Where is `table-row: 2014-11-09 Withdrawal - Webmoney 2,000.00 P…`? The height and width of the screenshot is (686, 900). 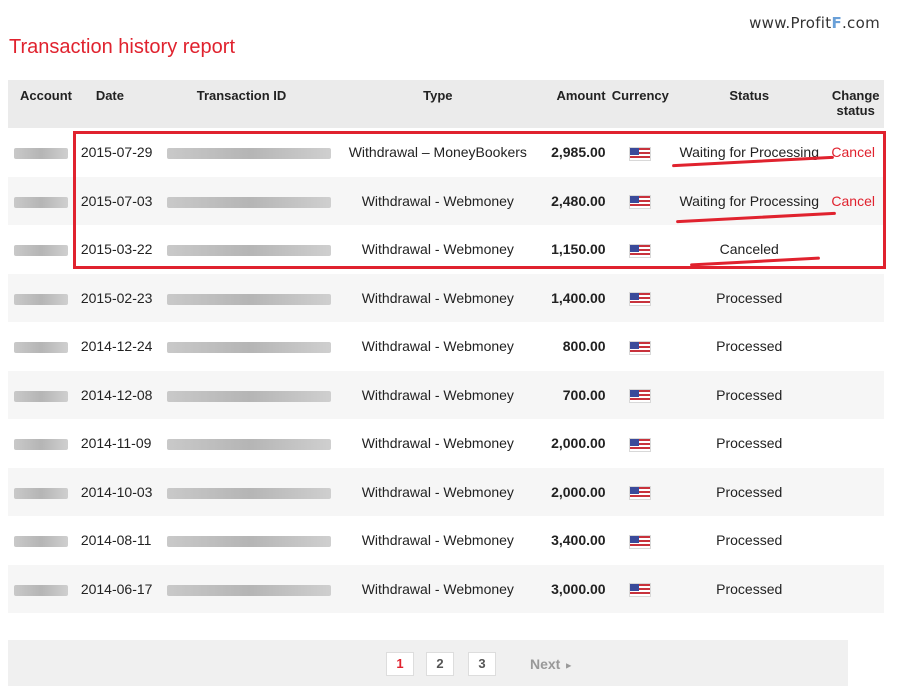
table-row: 2014-11-09 Withdrawal - Webmoney 2,000.00 P… is located at coordinates (446, 443).